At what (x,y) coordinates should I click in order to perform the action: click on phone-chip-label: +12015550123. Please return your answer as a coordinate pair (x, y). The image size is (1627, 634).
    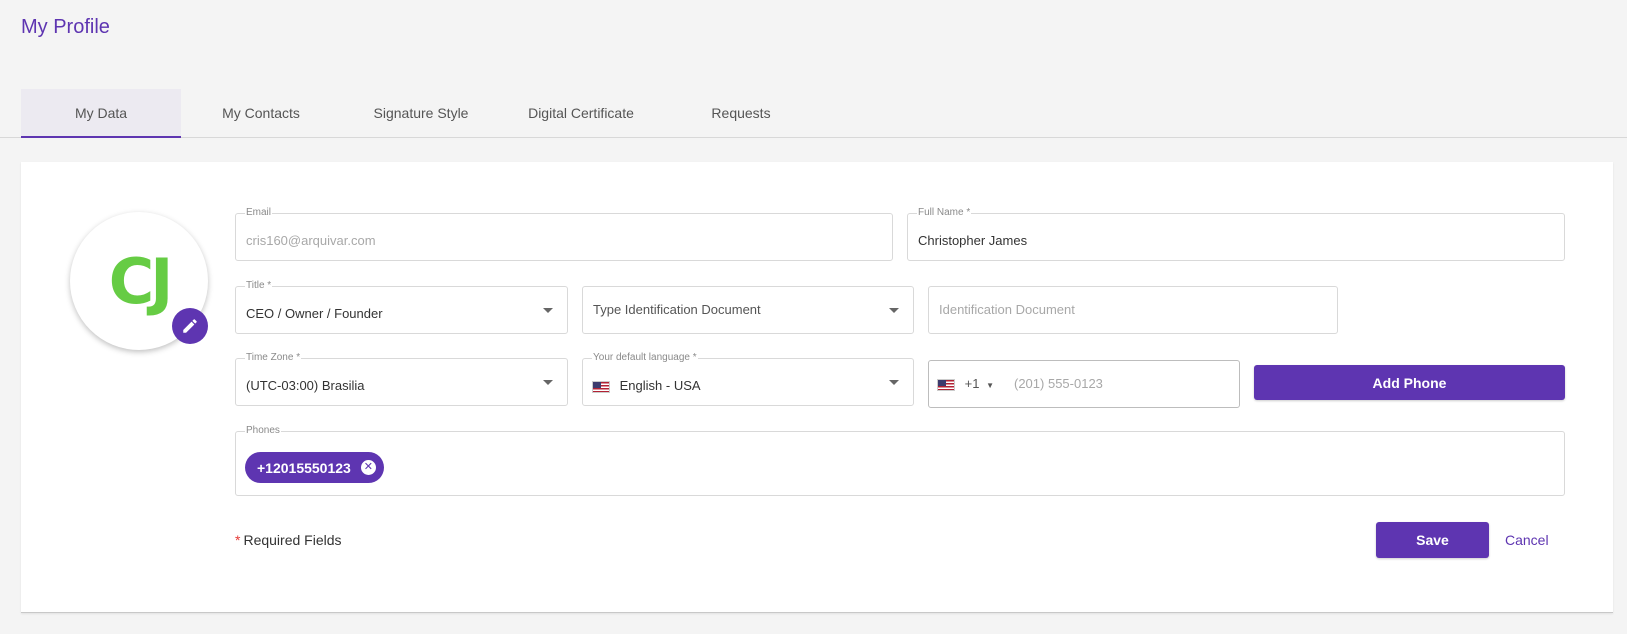
    Looking at the image, I should click on (304, 467).